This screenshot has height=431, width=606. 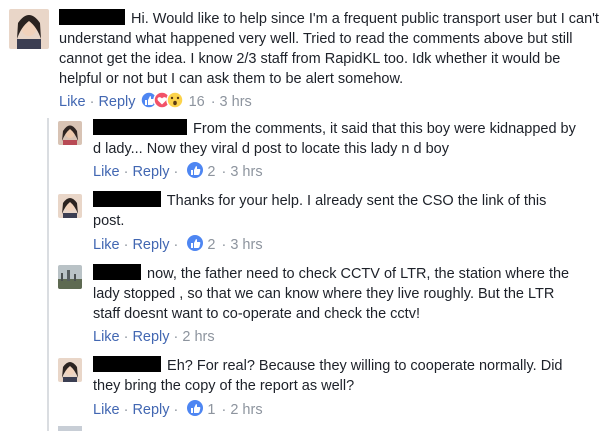 I want to click on reaction-count: 16, so click(x=197, y=102).